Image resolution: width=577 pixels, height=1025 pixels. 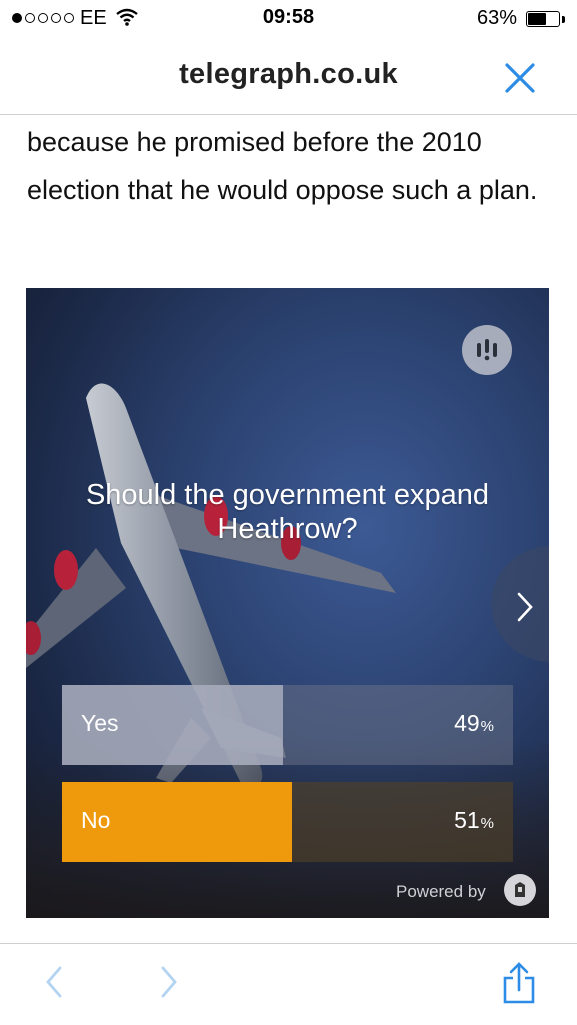 I want to click on opinion-stage-logo-icon, so click(x=487, y=350).